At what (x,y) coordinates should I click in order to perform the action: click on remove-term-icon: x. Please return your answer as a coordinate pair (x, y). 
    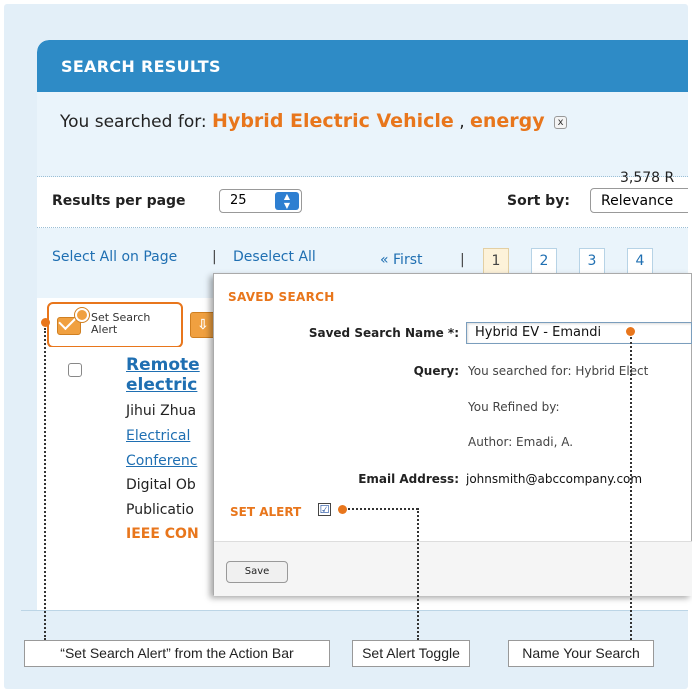
    Looking at the image, I should click on (561, 122).